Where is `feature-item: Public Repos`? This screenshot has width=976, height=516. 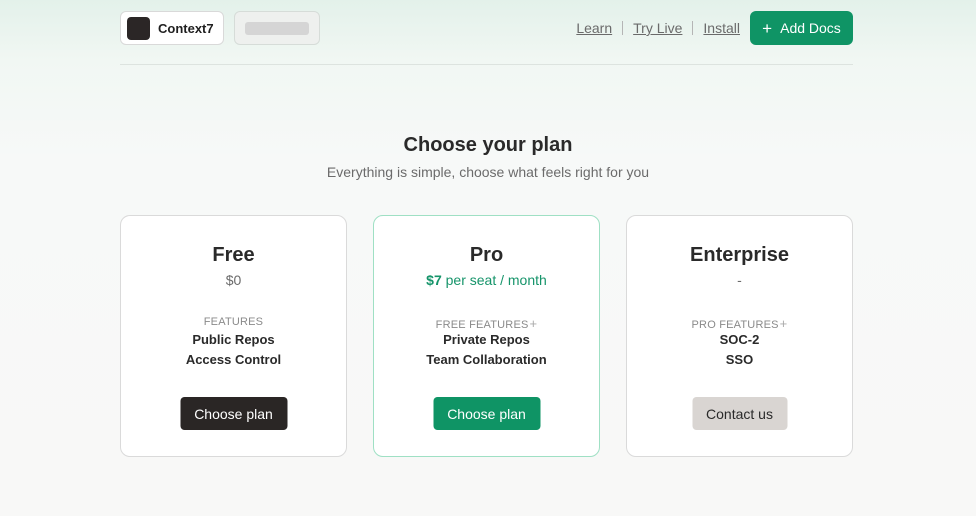 feature-item: Public Repos is located at coordinates (233, 339).